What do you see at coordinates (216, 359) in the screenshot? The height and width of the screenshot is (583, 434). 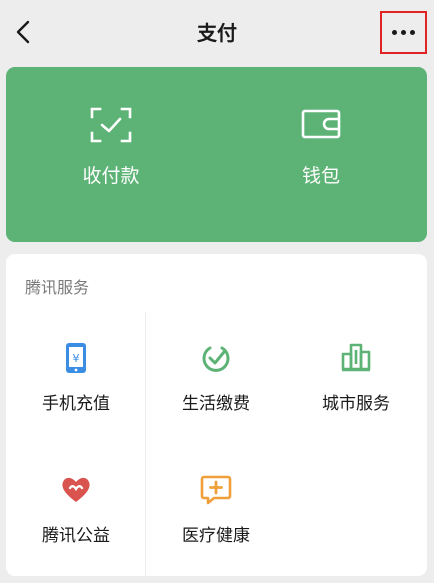 I see `utility-bill-icon` at bounding box center [216, 359].